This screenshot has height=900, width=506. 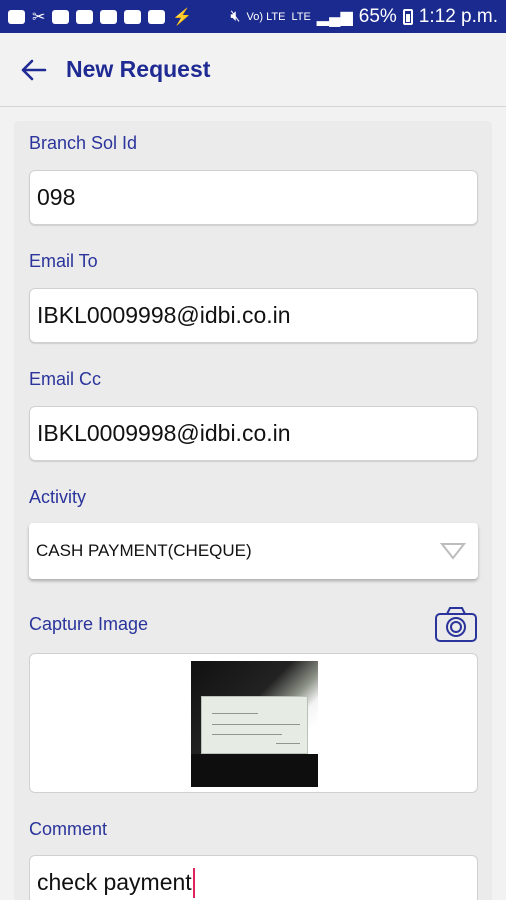 What do you see at coordinates (138, 69) in the screenshot?
I see `page-title: New Request` at bounding box center [138, 69].